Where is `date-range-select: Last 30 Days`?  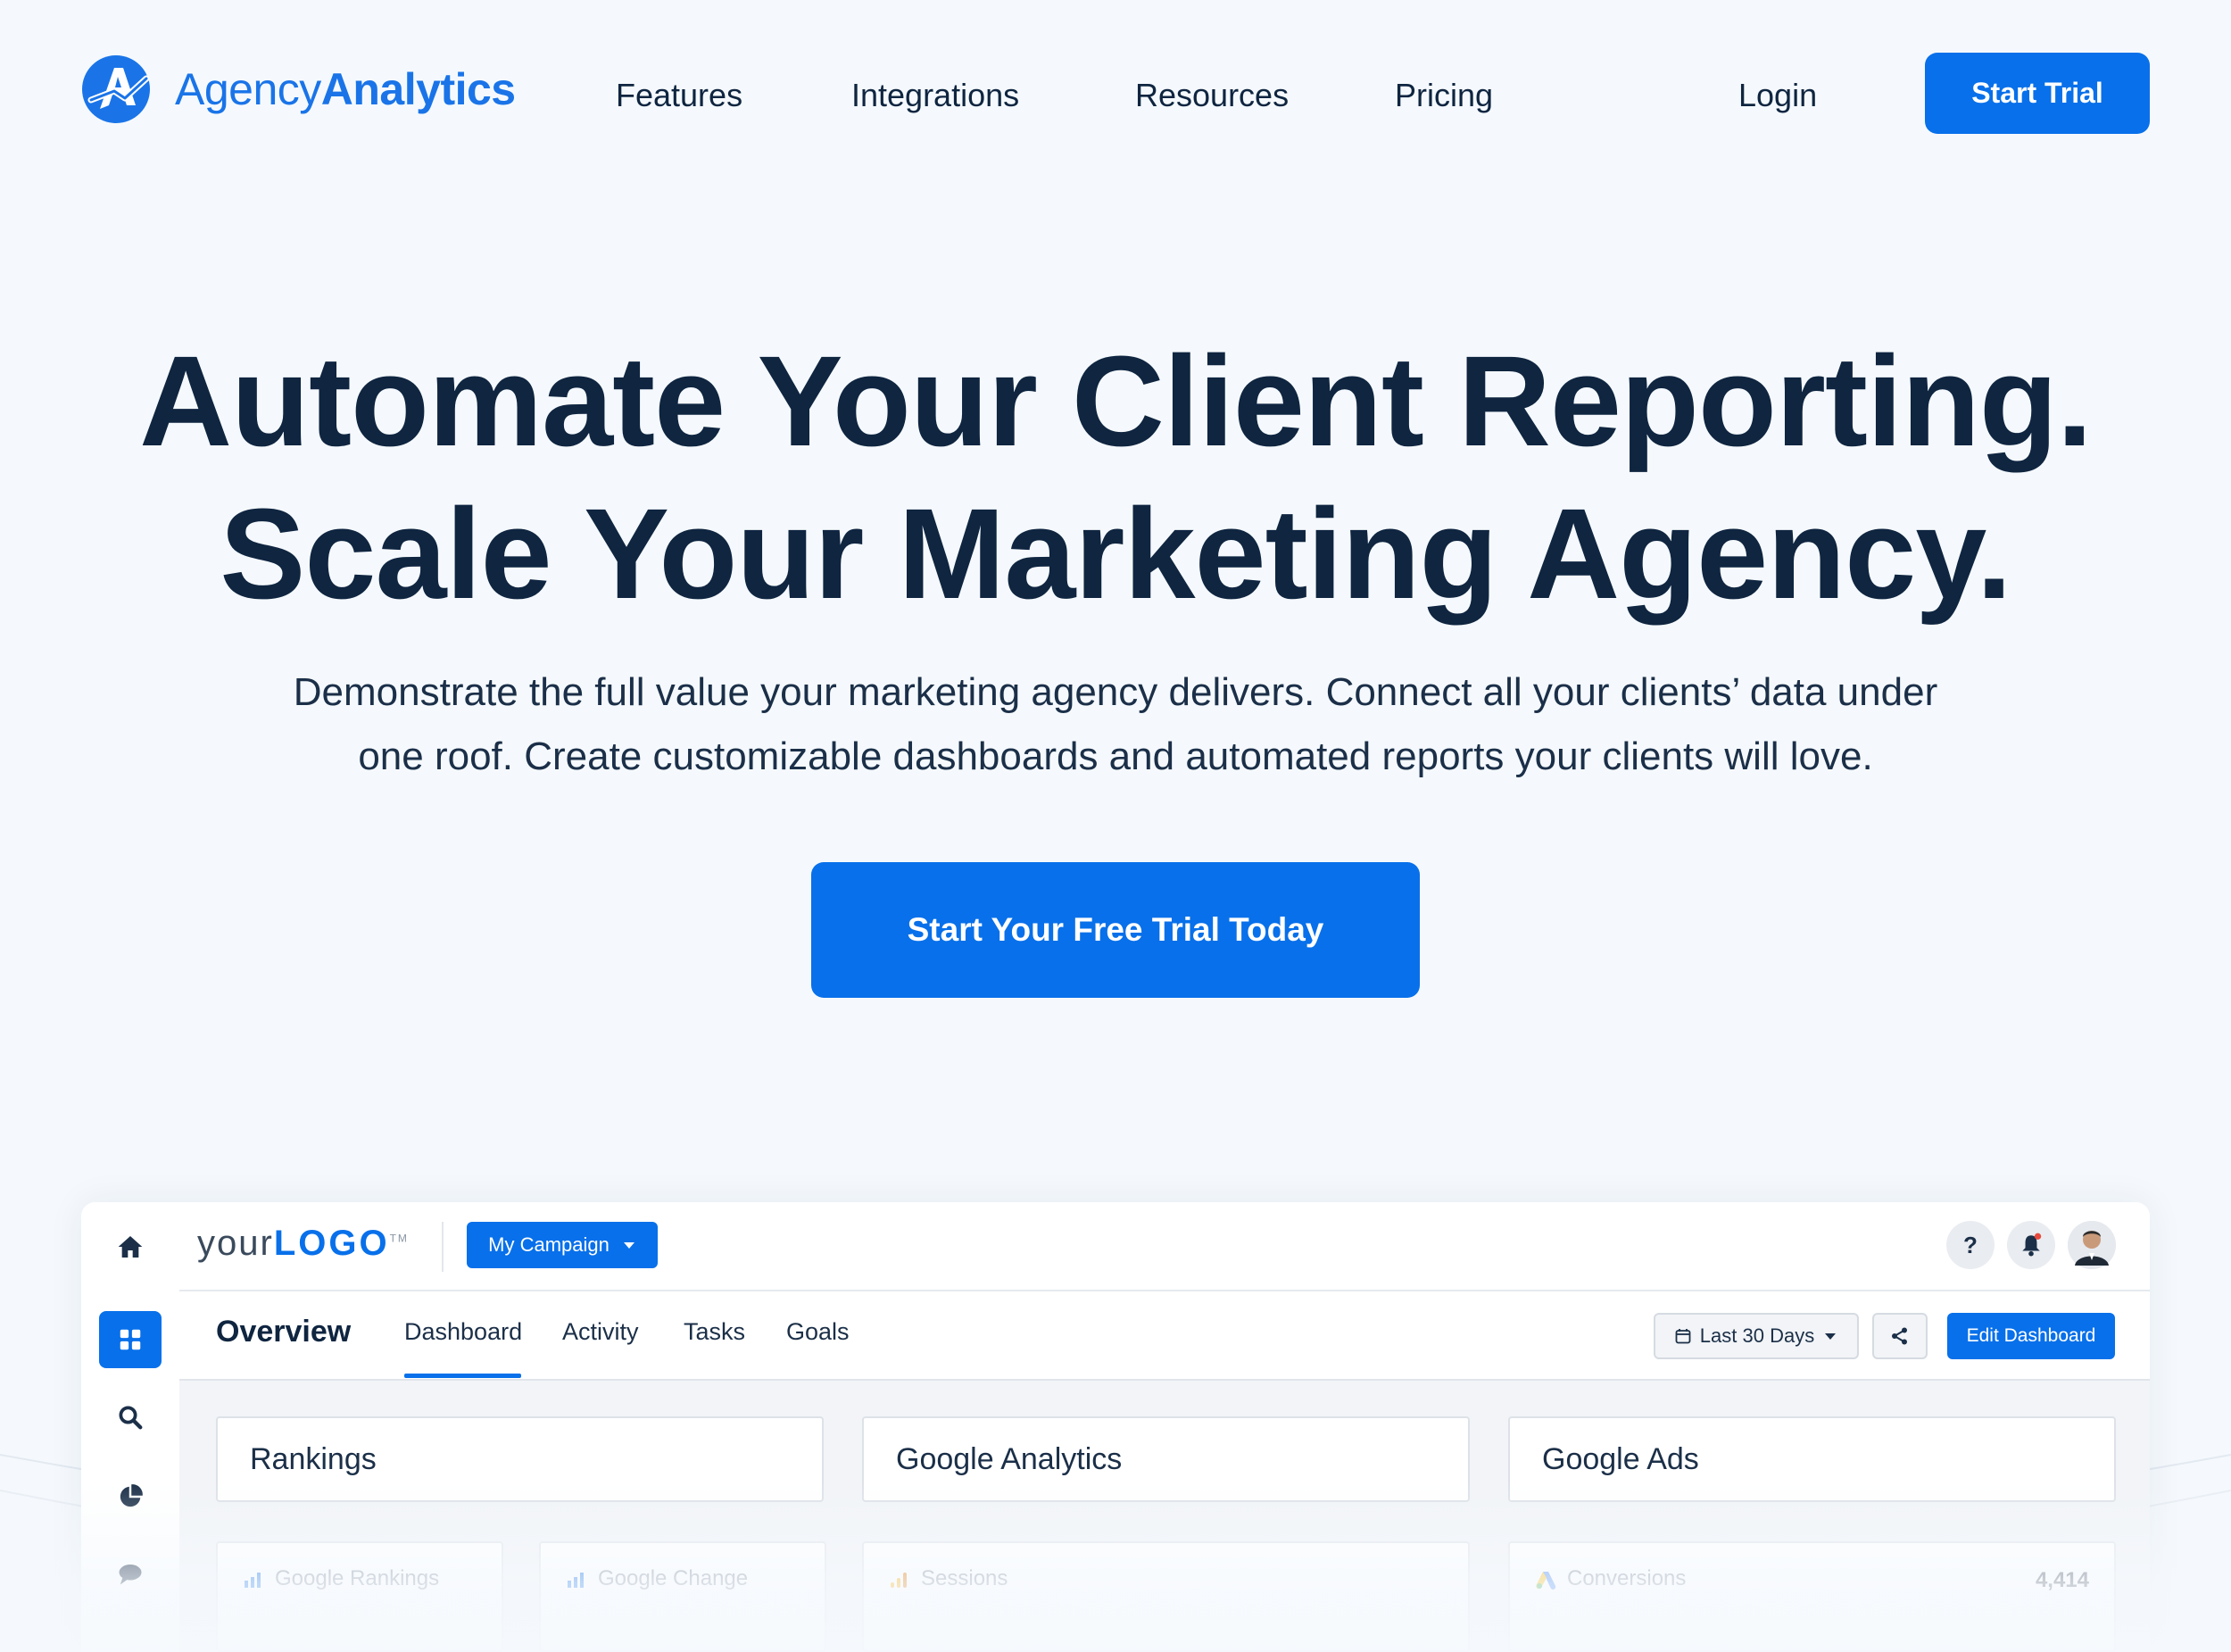 date-range-select: Last 30 Days is located at coordinates (1756, 1336).